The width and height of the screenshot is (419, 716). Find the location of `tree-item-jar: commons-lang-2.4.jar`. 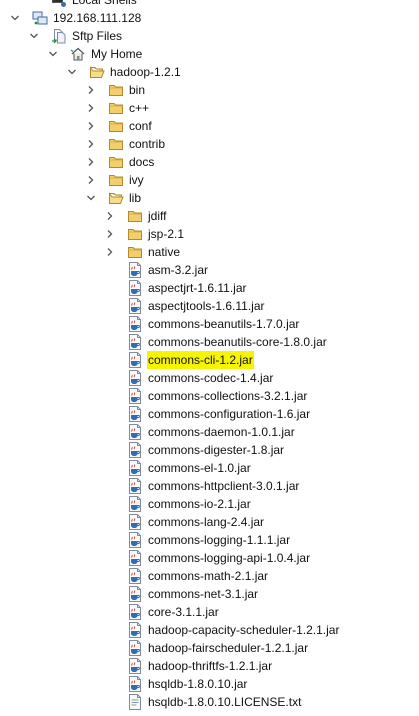

tree-item-jar: commons-lang-2.4.jar is located at coordinates (209, 522).